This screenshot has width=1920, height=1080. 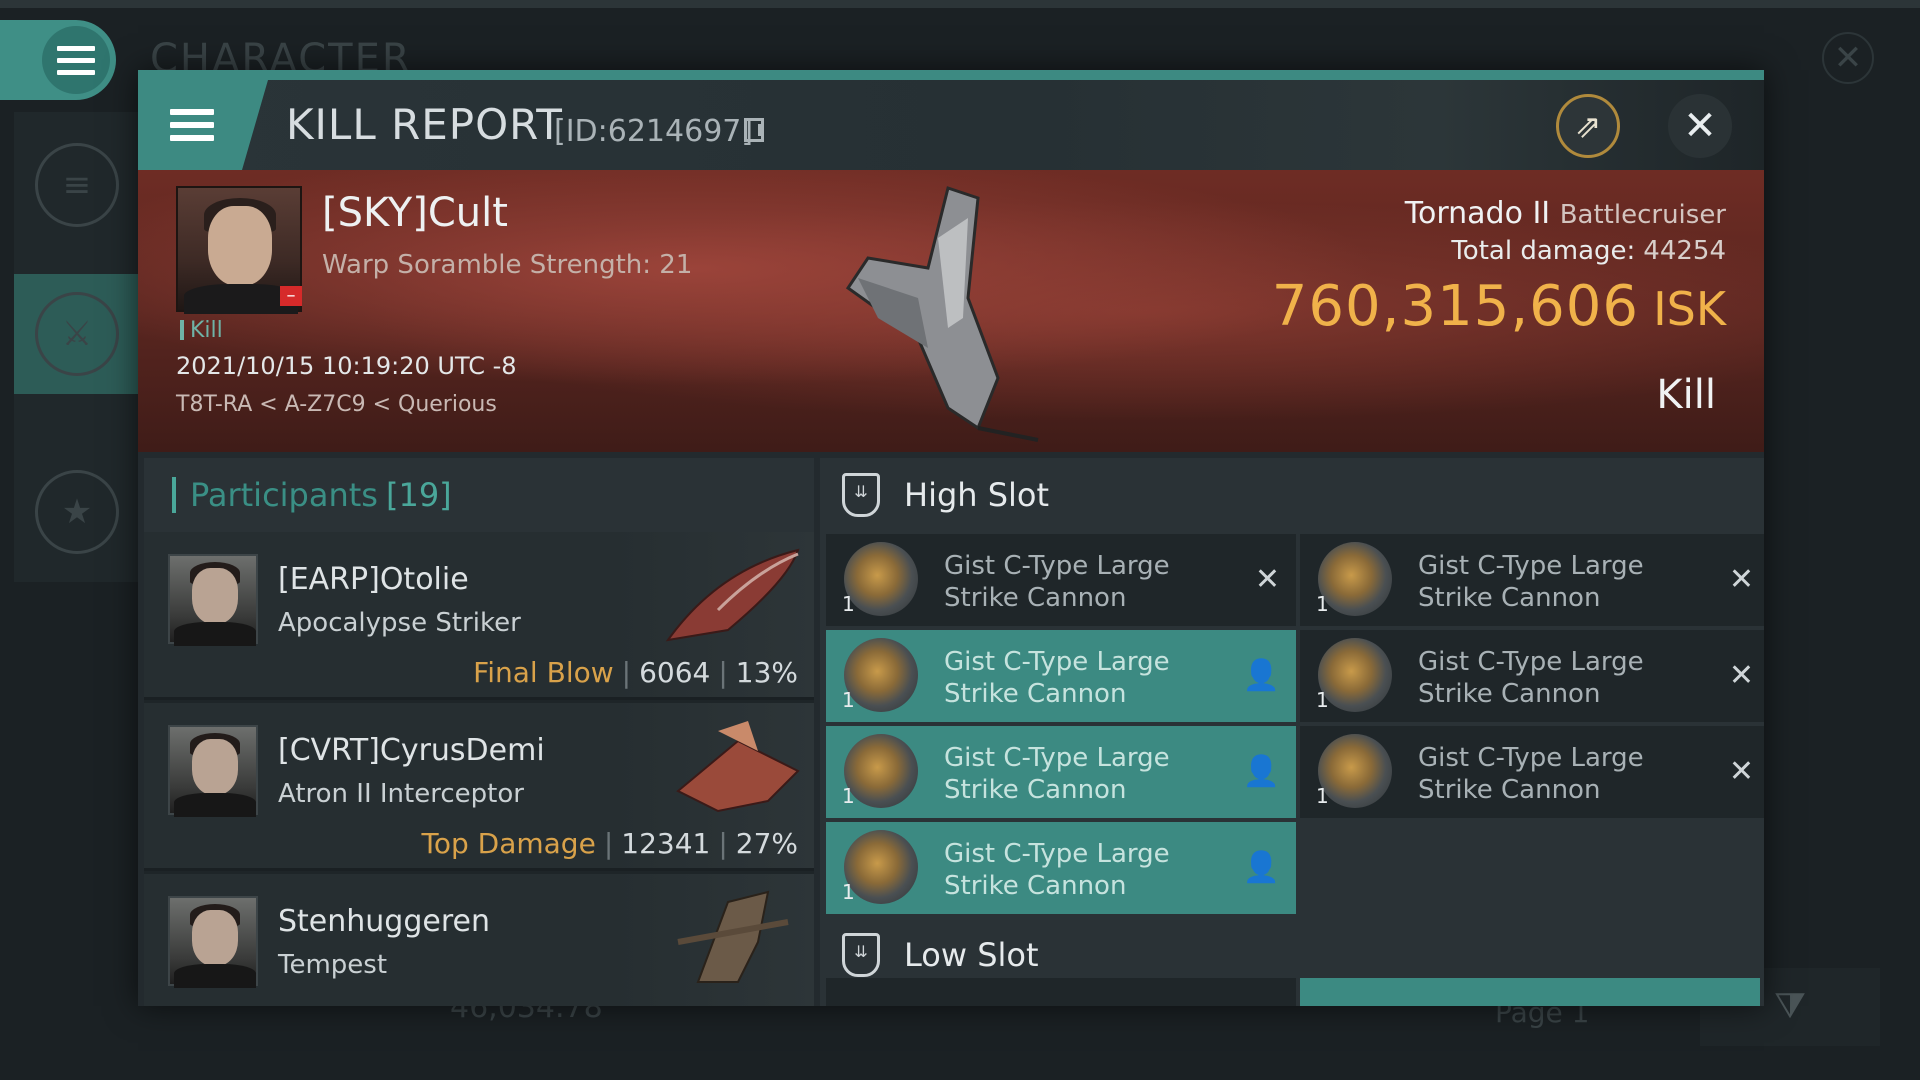 What do you see at coordinates (424, 124) in the screenshot?
I see `modal-title: KILL REPORT` at bounding box center [424, 124].